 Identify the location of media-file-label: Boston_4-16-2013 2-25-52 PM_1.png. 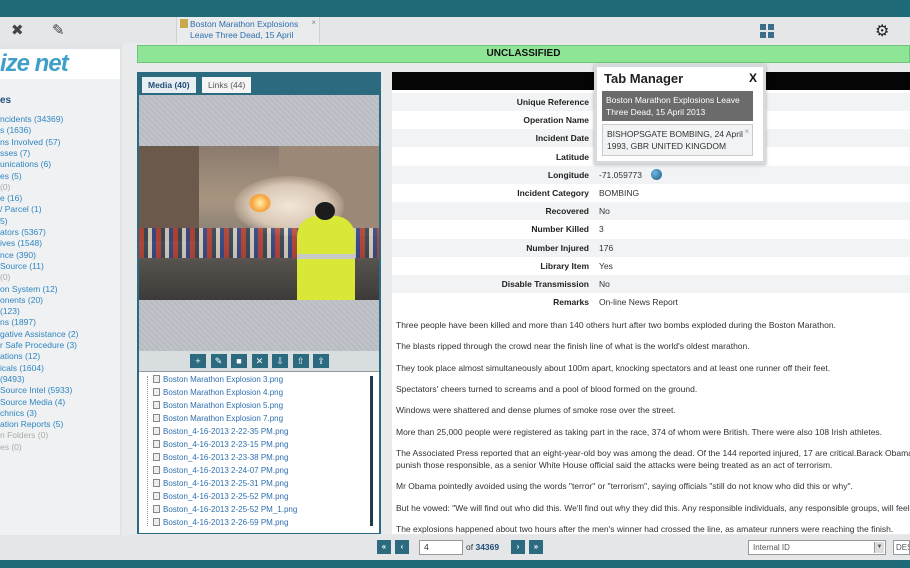
(230, 509).